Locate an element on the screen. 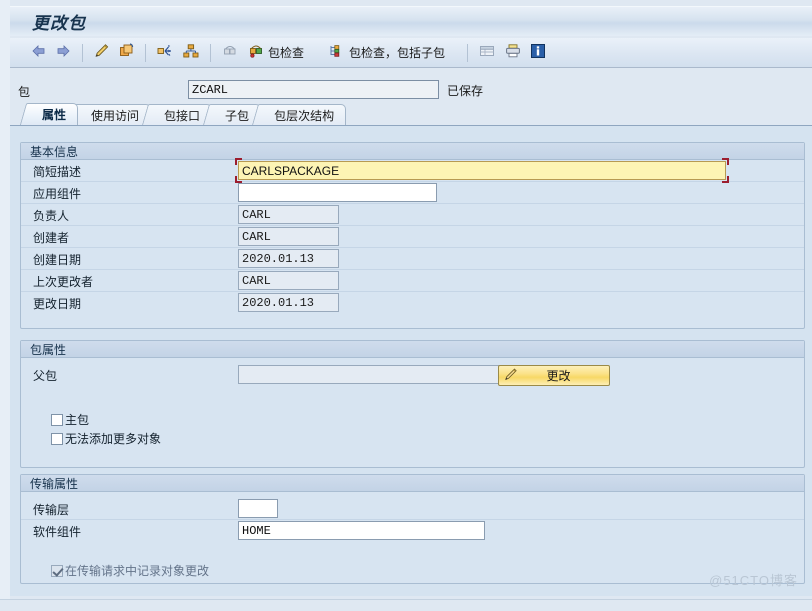  package-key-input is located at coordinates (313, 89).